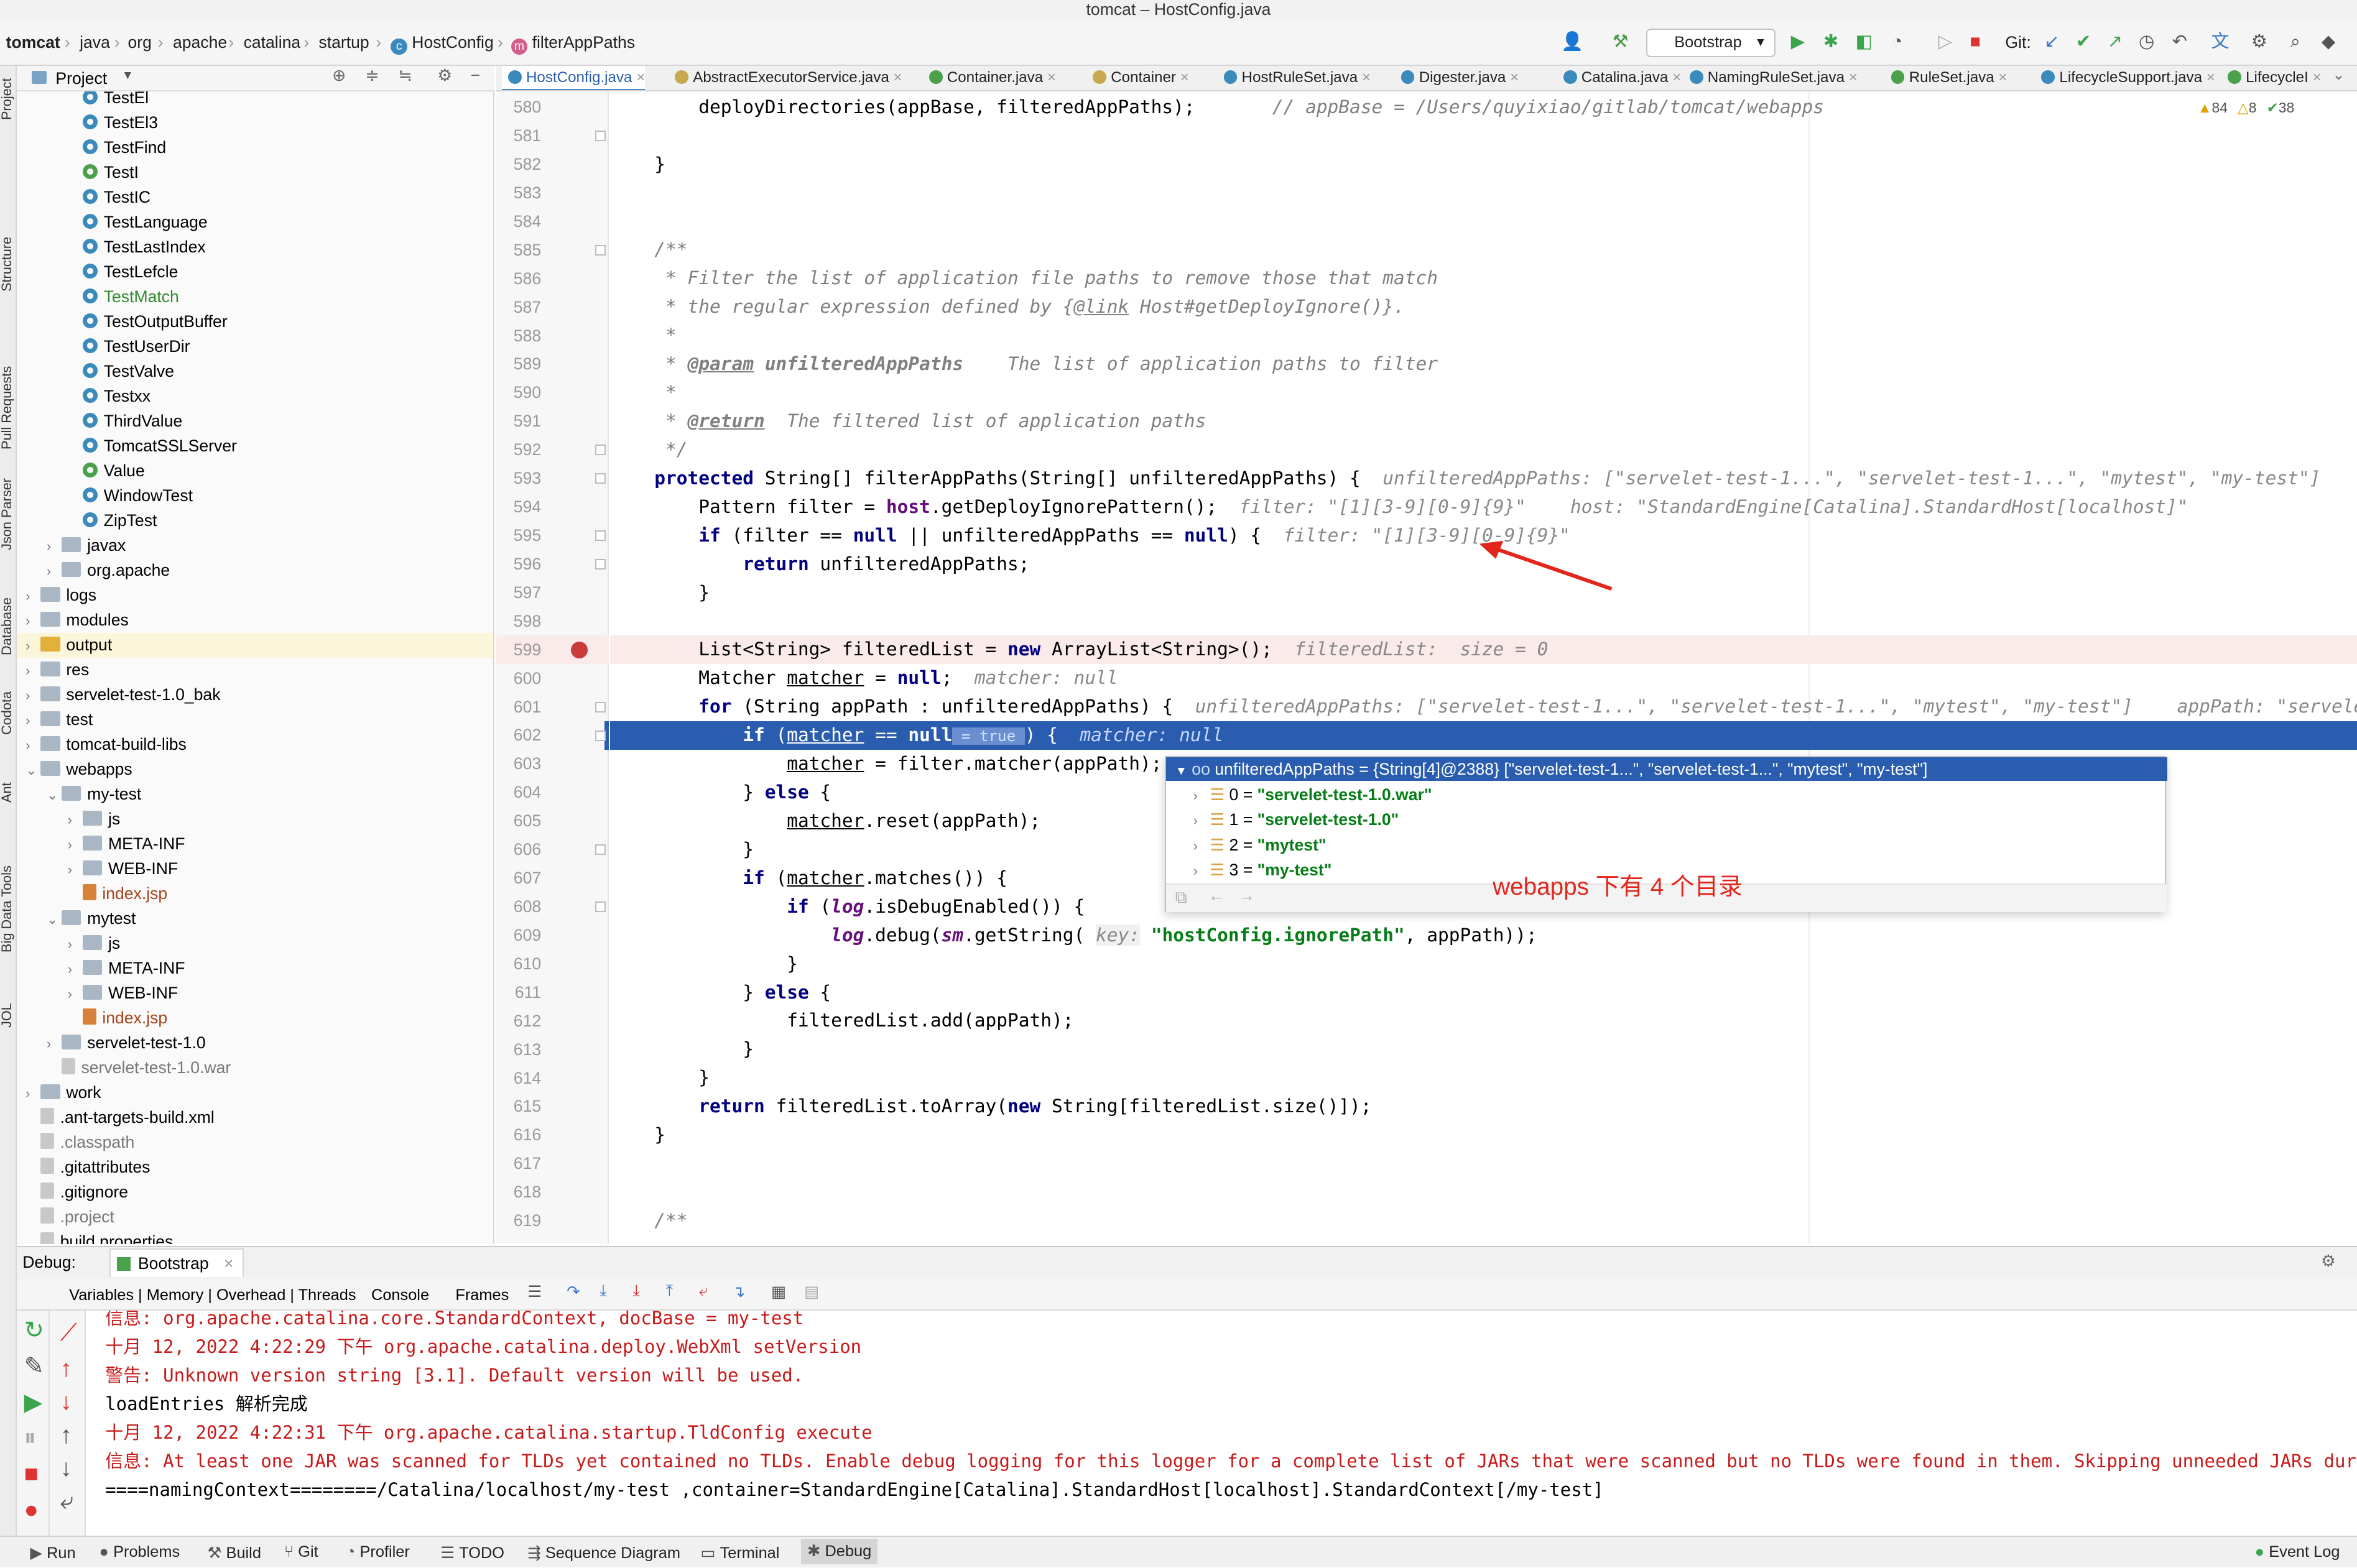  What do you see at coordinates (256, 297) in the screenshot?
I see `tree-item: TestMatch` at bounding box center [256, 297].